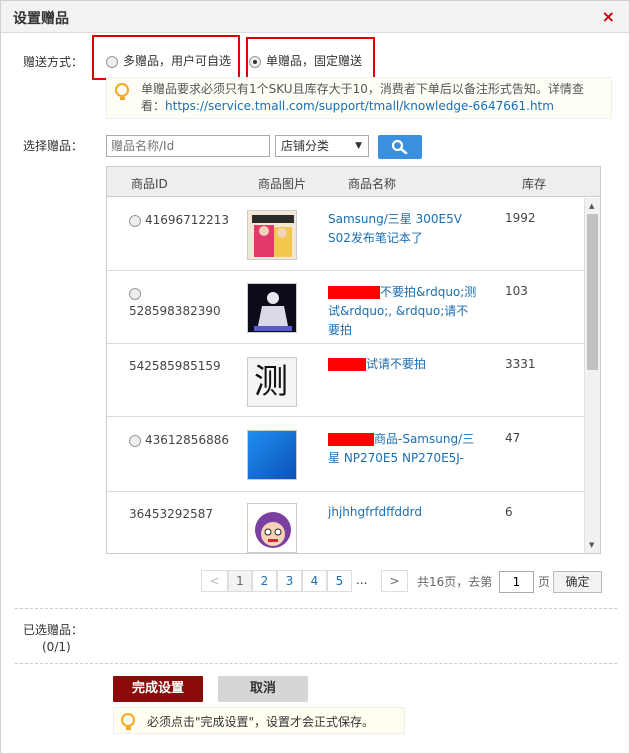  What do you see at coordinates (403, 229) in the screenshot?
I see `product-name-link: Samsung/三星 300E5V S02发布笔记本了` at bounding box center [403, 229].